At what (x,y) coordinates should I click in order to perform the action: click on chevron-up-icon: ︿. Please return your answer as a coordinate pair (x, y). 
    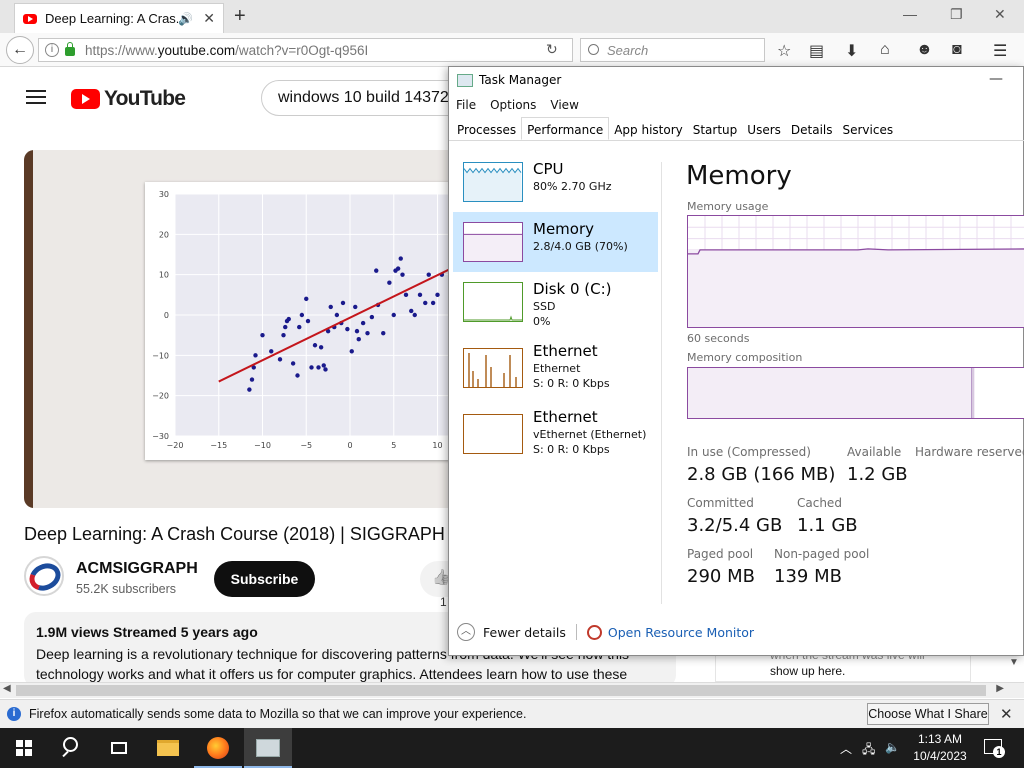
    Looking at the image, I should click on (466, 632).